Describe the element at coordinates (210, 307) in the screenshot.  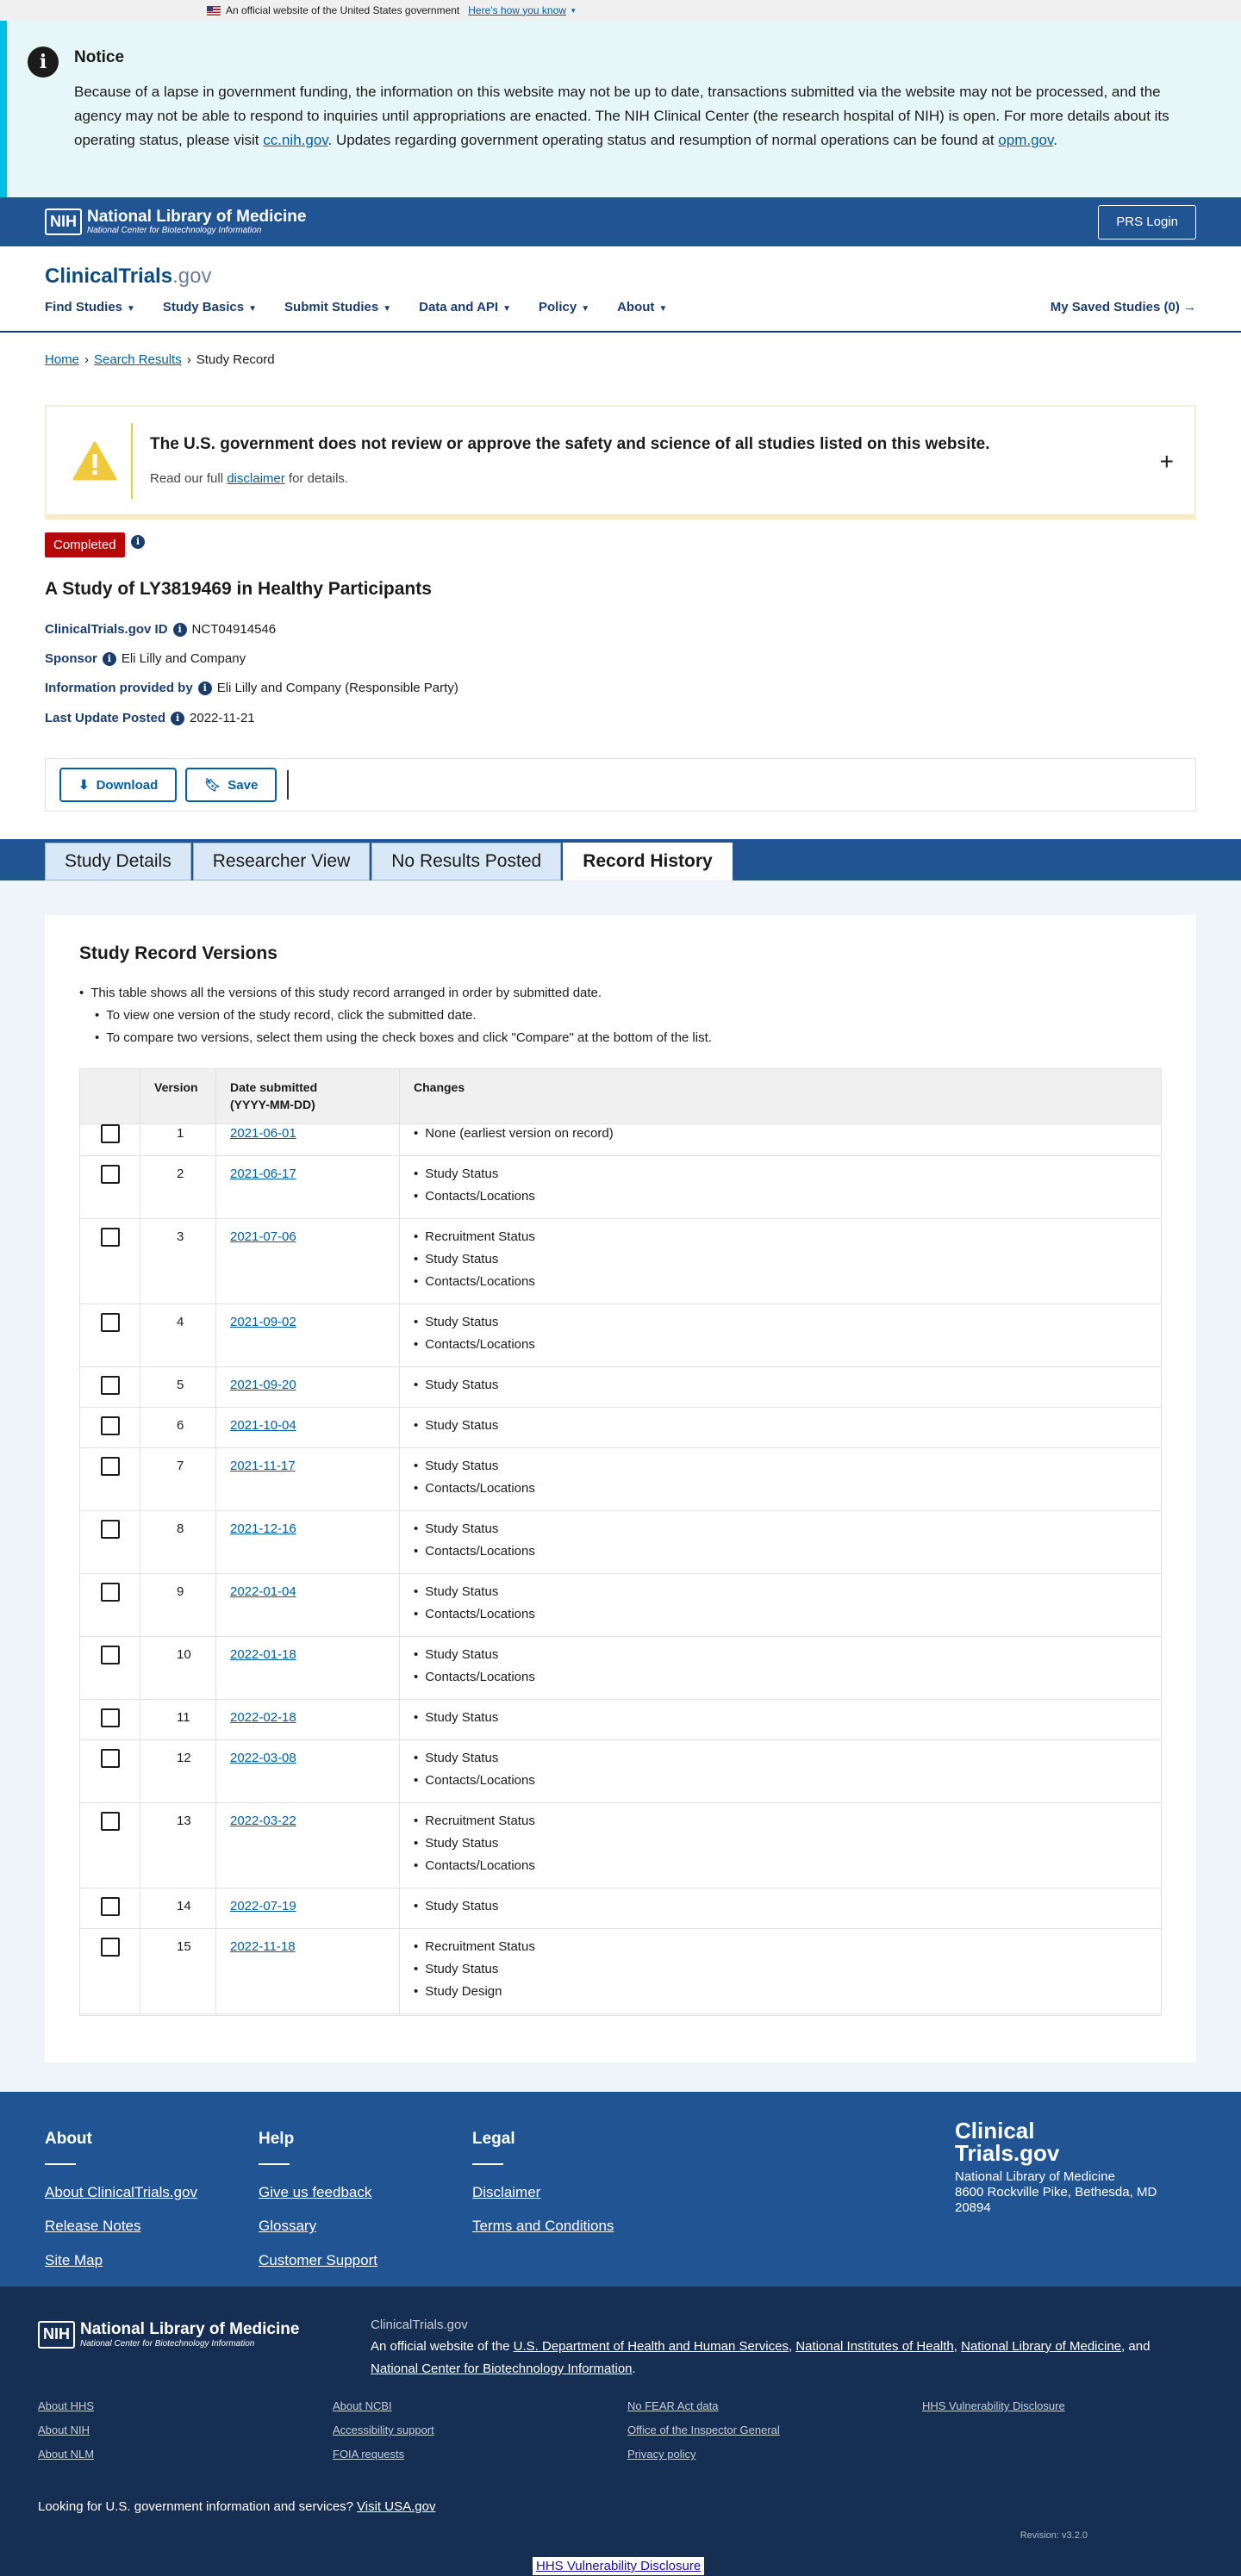
I see `nav-study-basics: Study Basics ▼` at that location.